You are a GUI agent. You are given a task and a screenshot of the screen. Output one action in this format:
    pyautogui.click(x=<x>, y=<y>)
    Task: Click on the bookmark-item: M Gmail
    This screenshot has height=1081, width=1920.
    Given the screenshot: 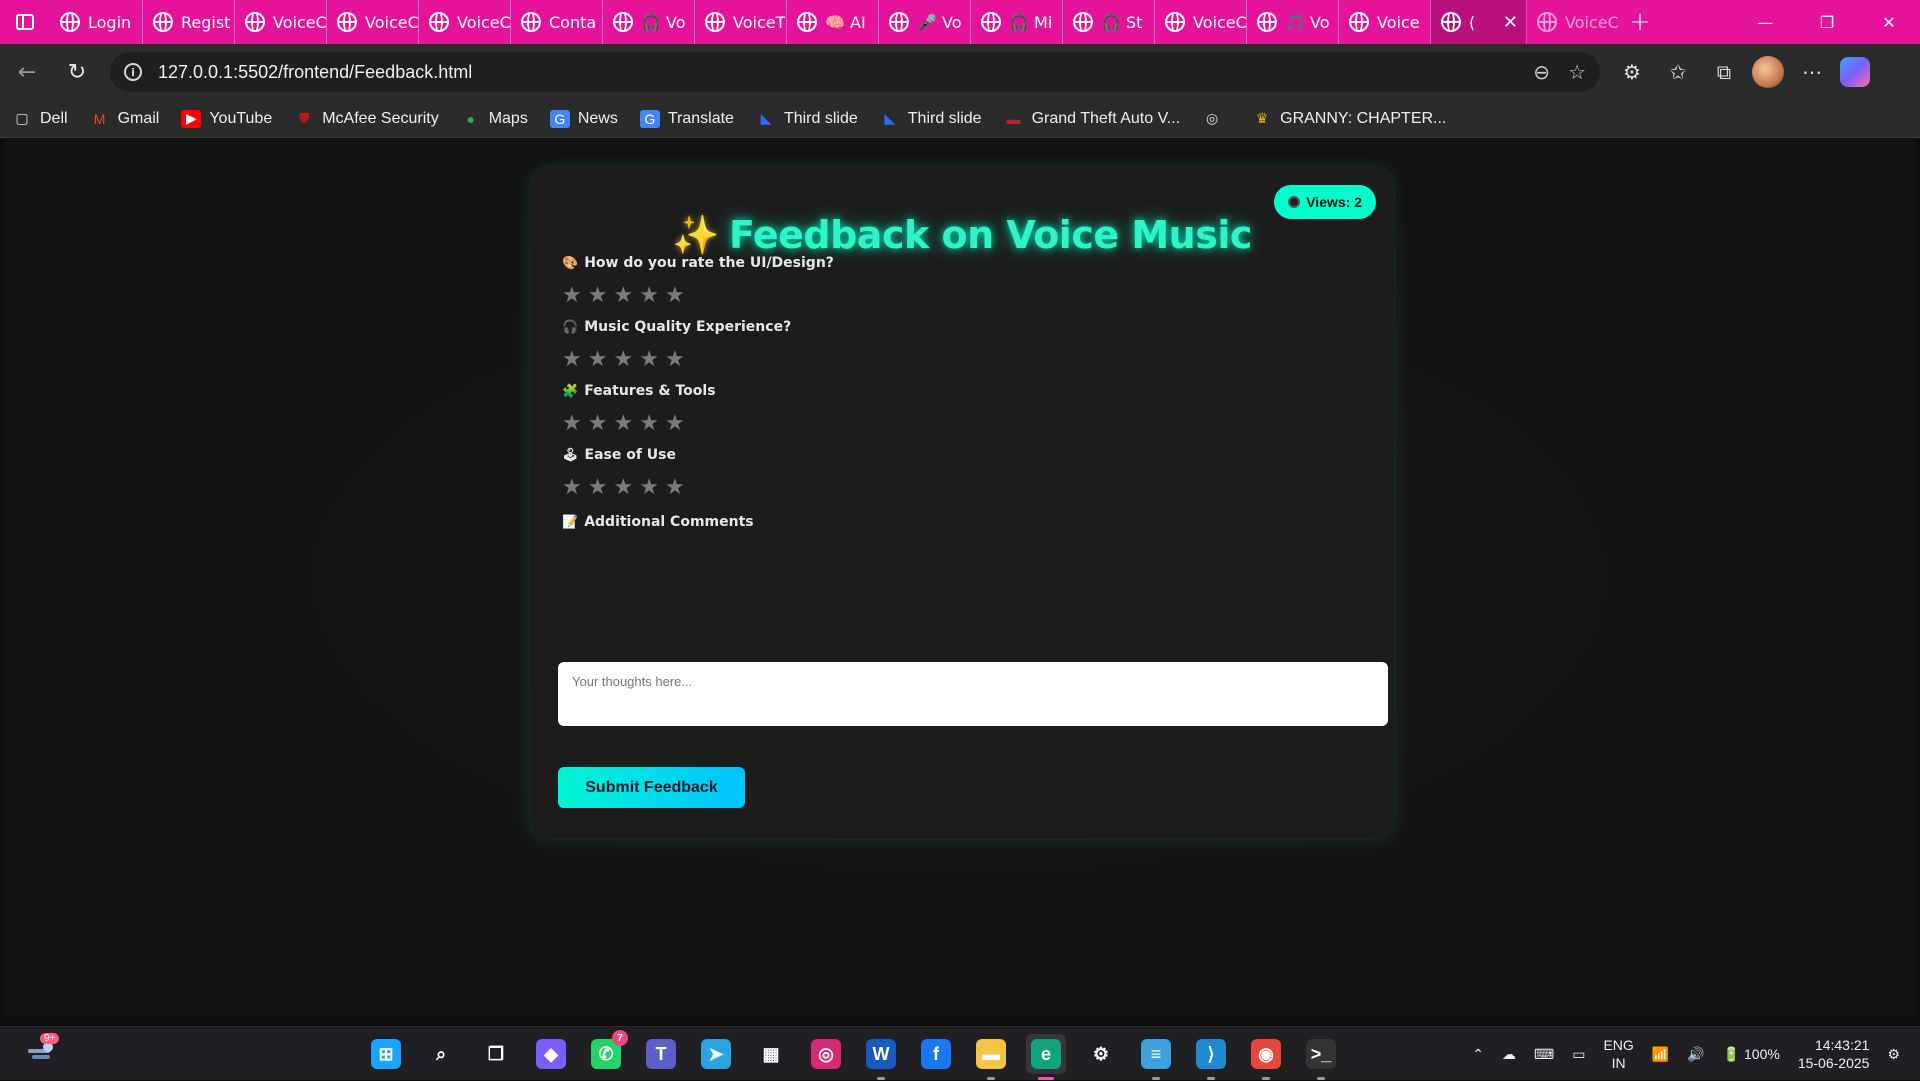 What is the action you would take?
    pyautogui.click(x=124, y=118)
    